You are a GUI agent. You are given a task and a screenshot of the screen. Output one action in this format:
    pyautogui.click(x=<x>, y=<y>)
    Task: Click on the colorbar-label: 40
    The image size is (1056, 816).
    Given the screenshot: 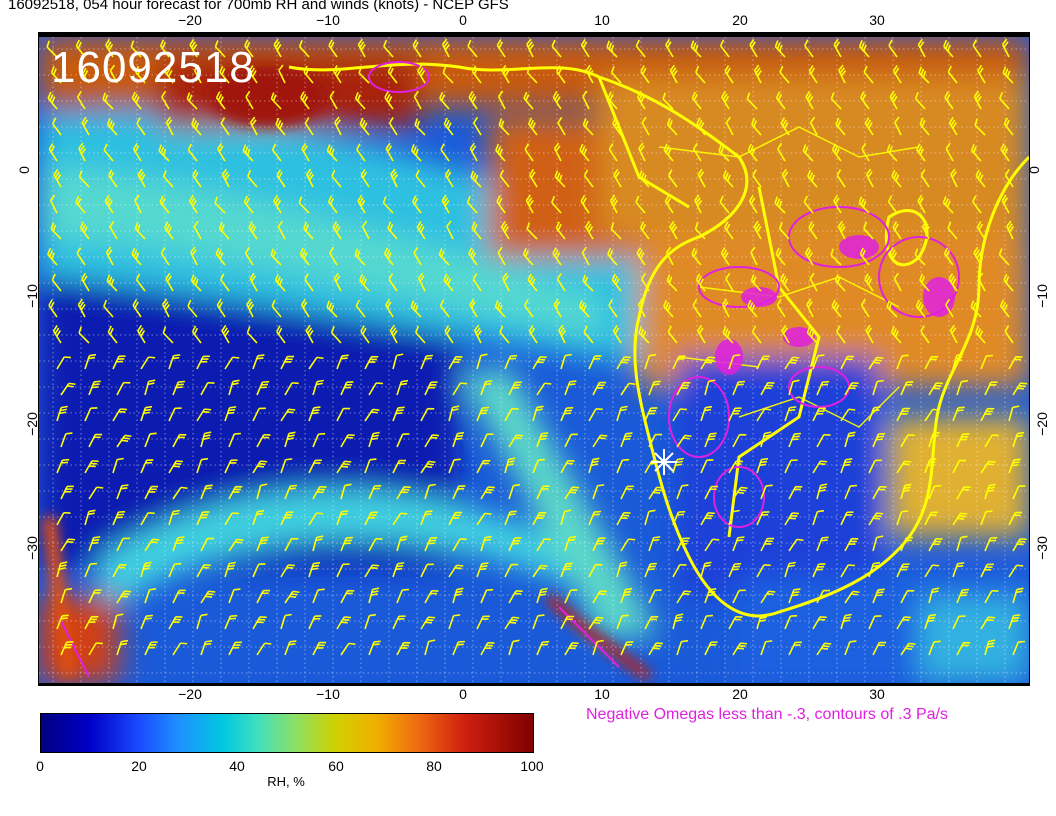 What is the action you would take?
    pyautogui.click(x=237, y=766)
    